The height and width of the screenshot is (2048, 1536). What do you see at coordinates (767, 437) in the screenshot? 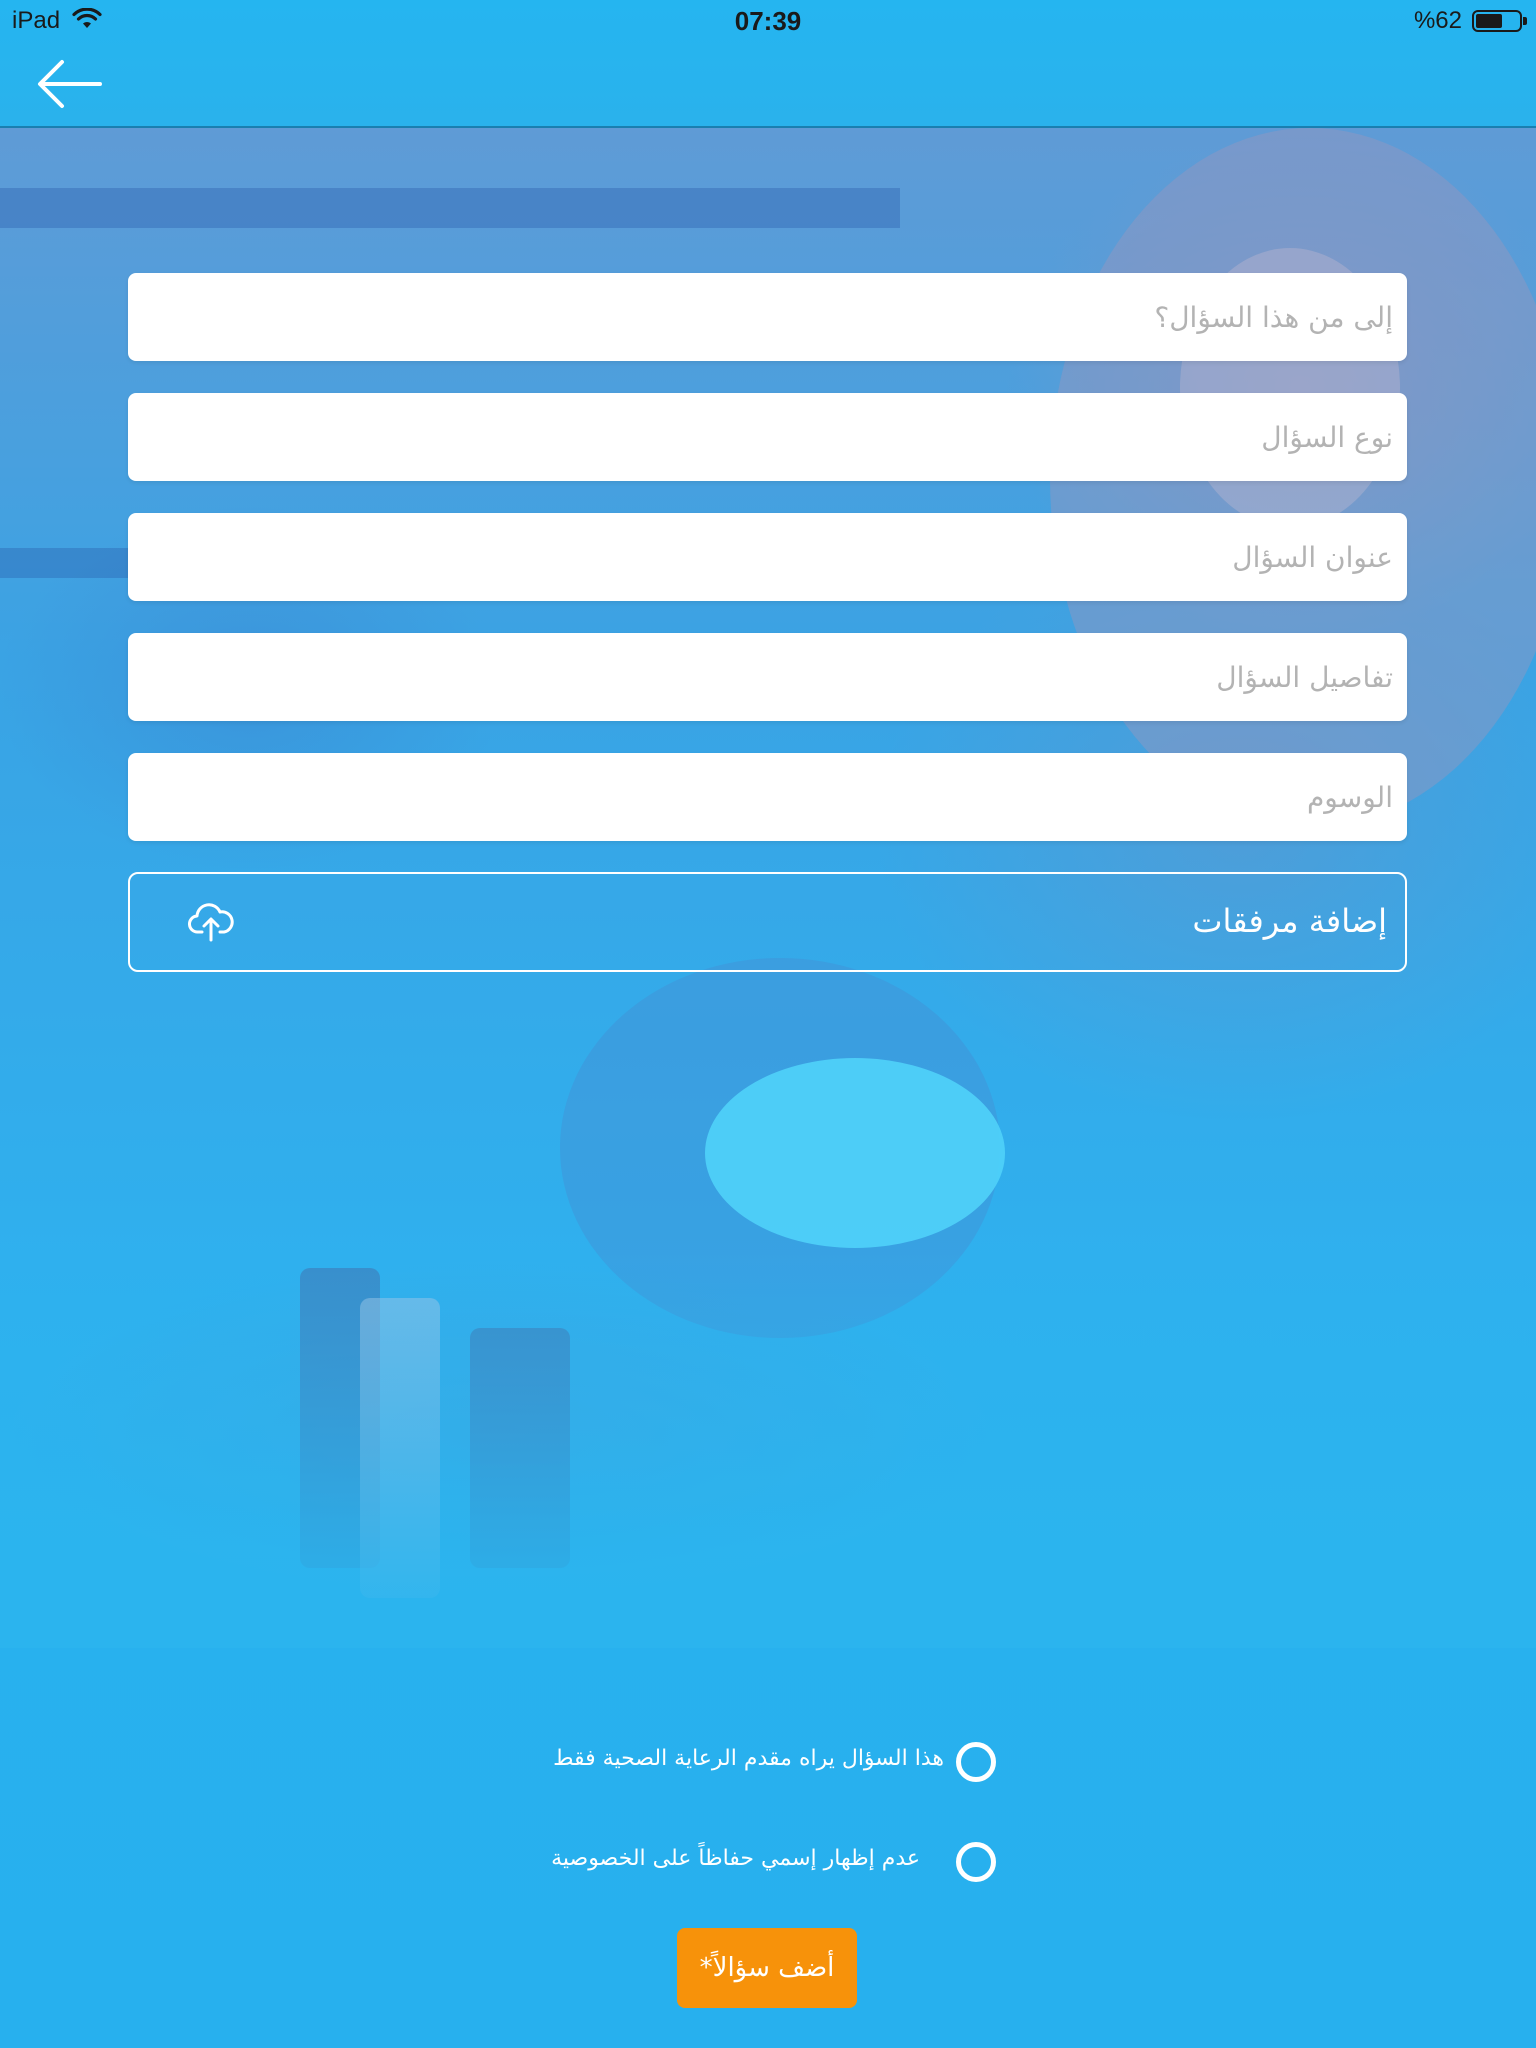
I see `question-type-input` at bounding box center [767, 437].